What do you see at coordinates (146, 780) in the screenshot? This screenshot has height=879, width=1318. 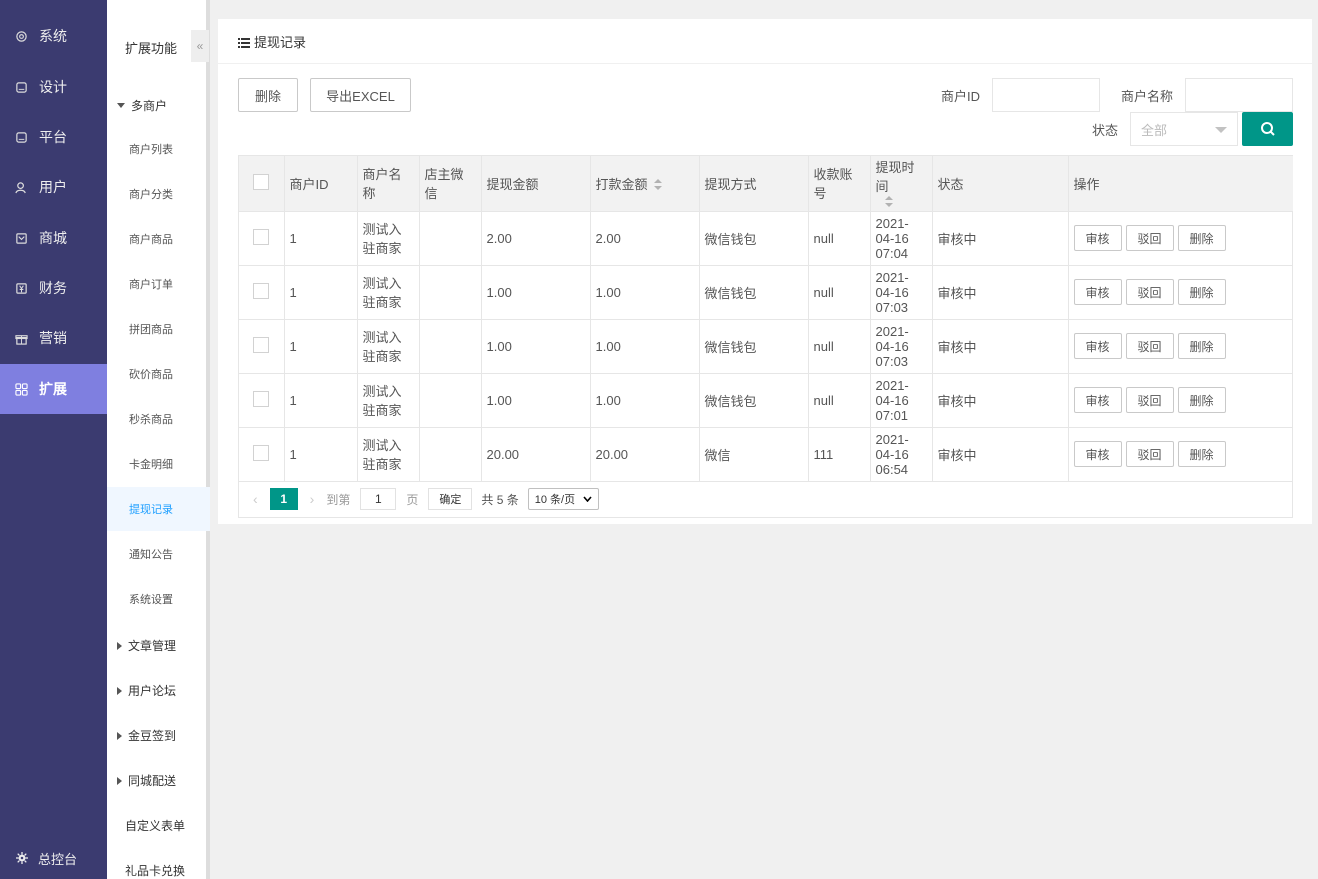 I see `subnav-group-delivery: 同城配送` at bounding box center [146, 780].